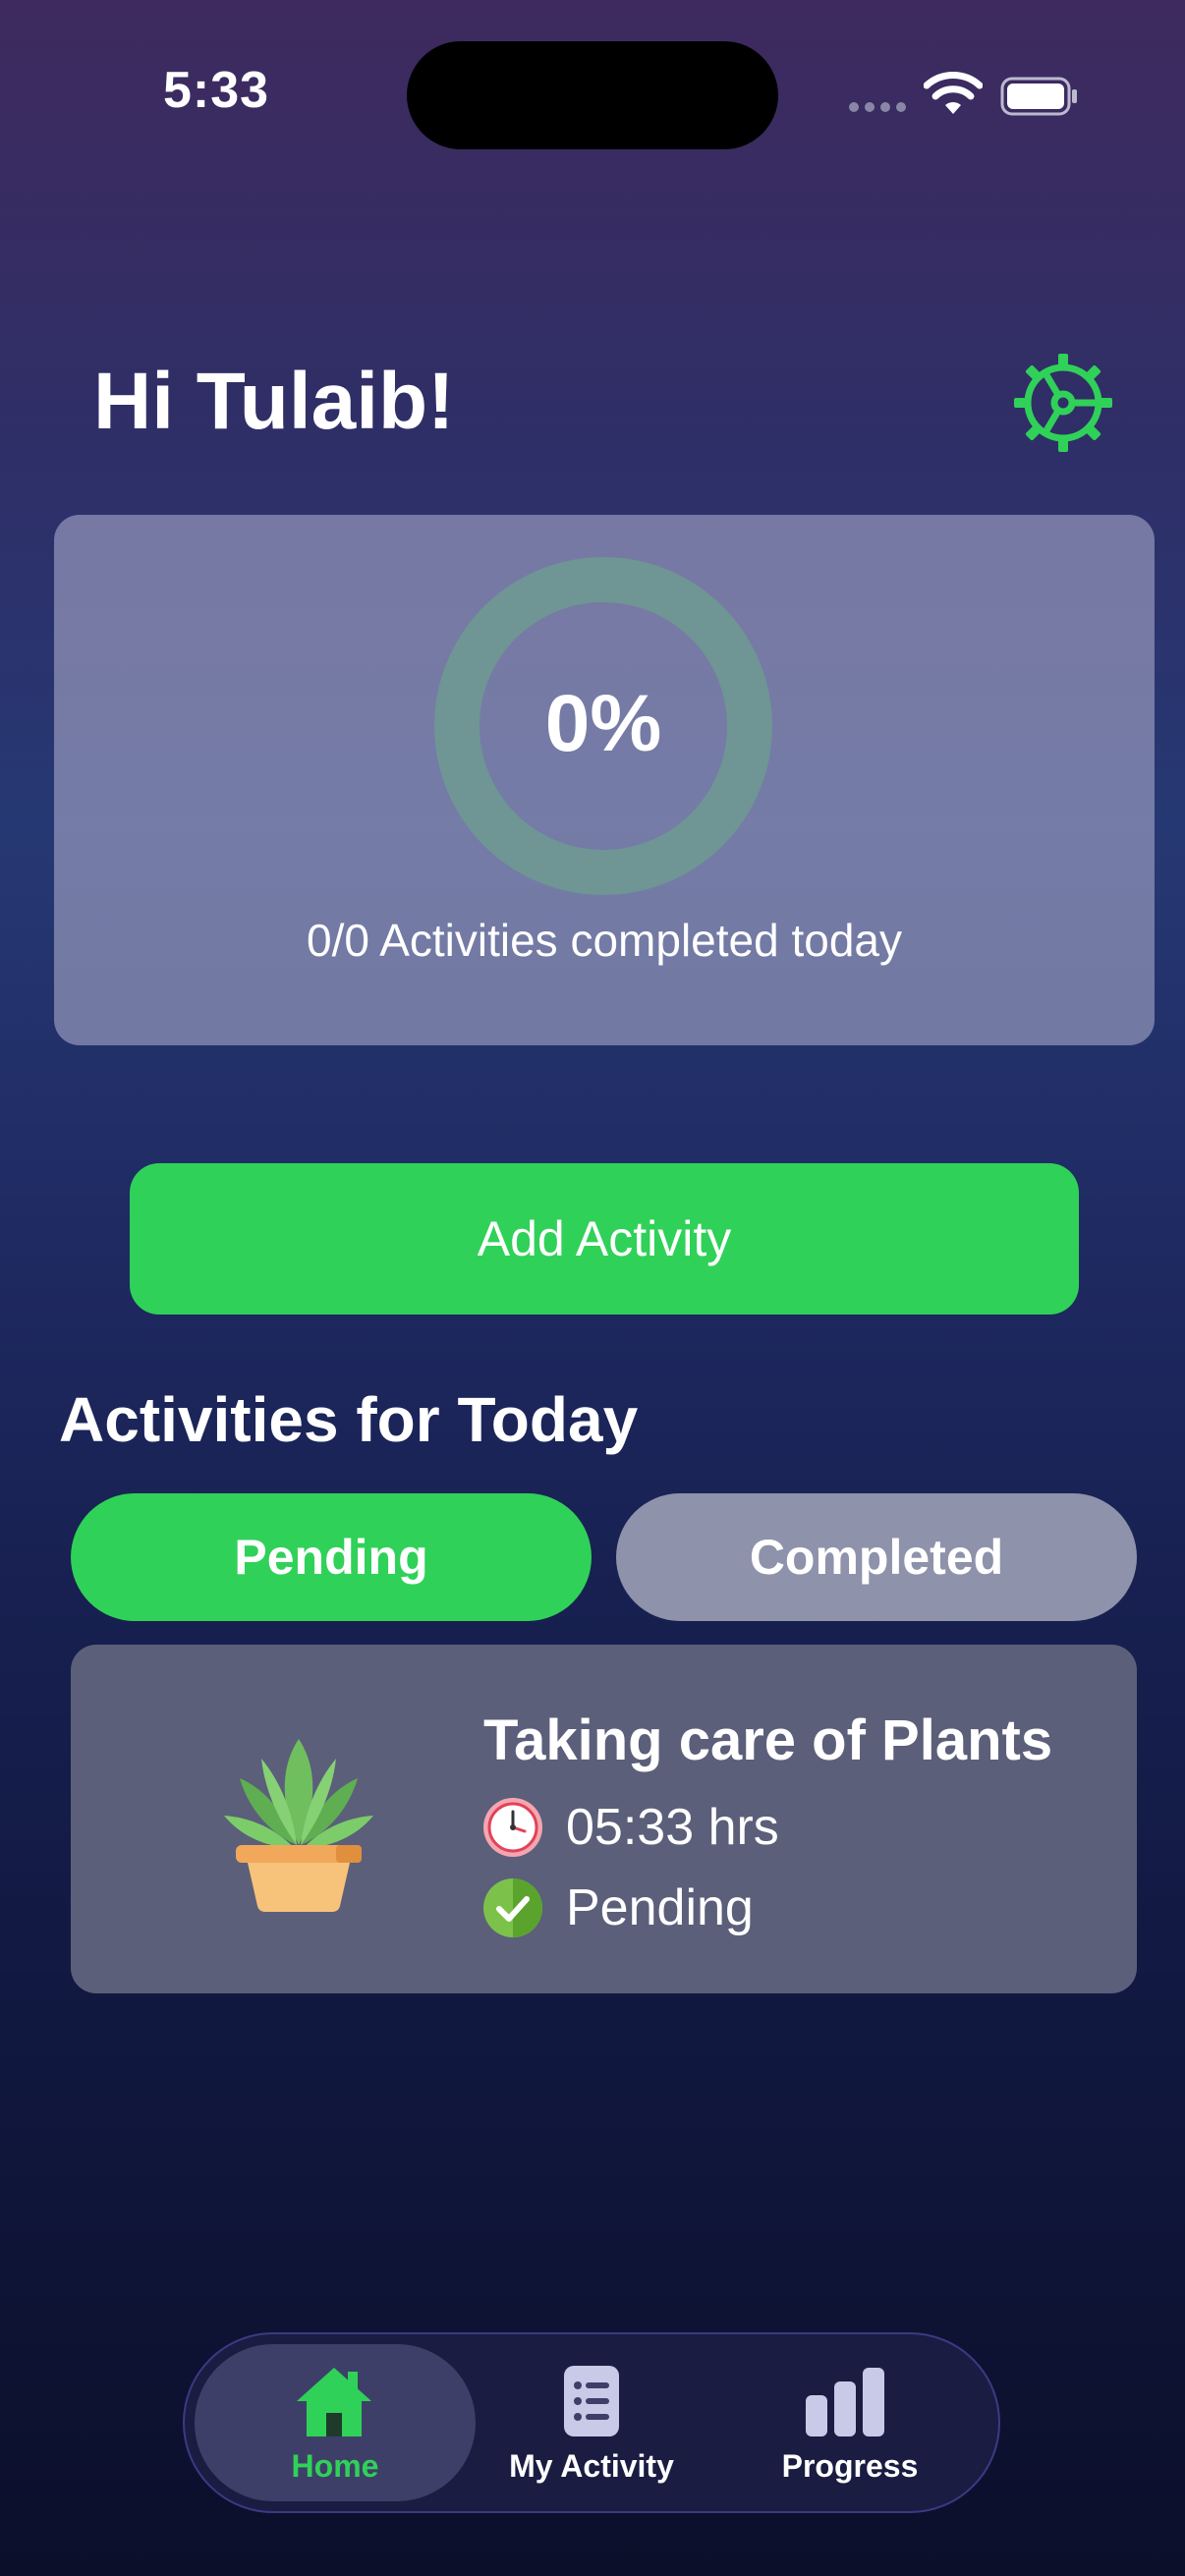 This screenshot has height=2576, width=1185. I want to click on status-time: 5:33, so click(216, 90).